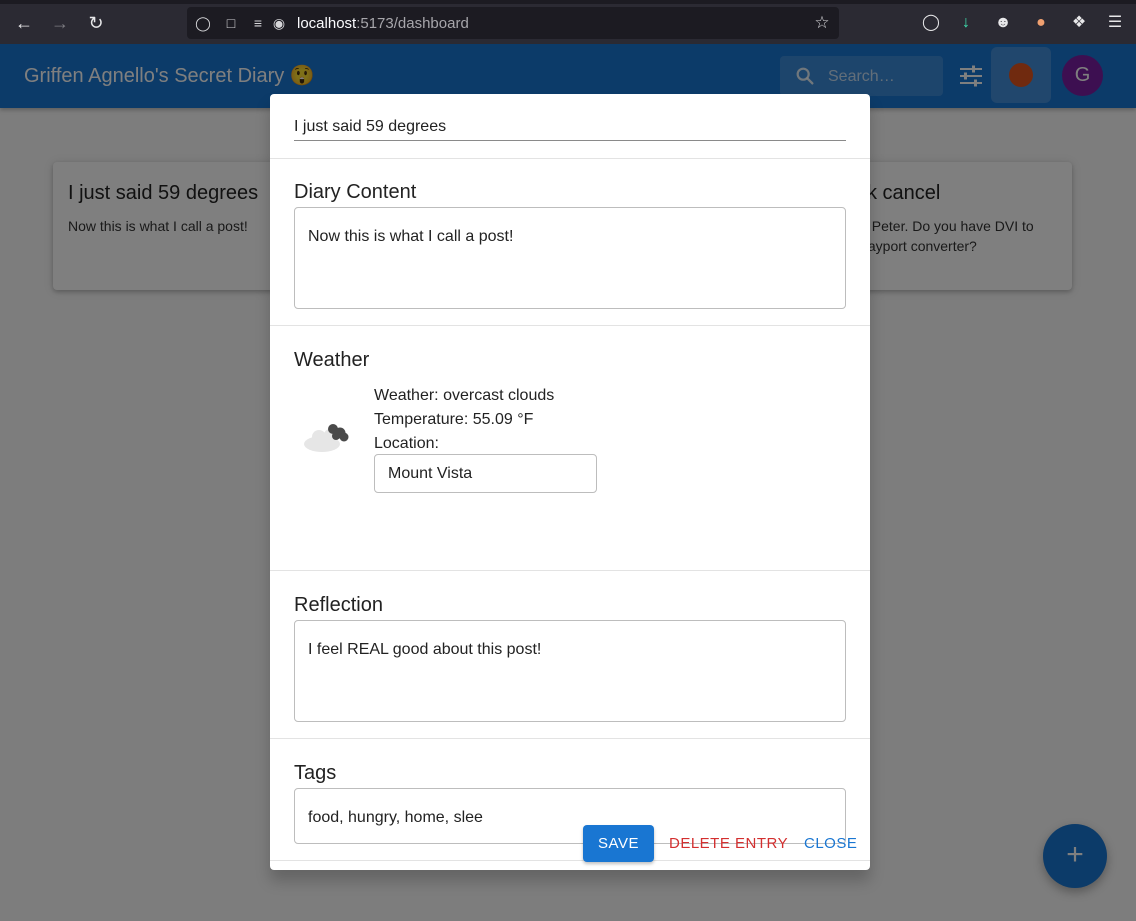 The height and width of the screenshot is (921, 1136). What do you see at coordinates (279, 23) in the screenshot?
I see `location-pin-icon: ◉` at bounding box center [279, 23].